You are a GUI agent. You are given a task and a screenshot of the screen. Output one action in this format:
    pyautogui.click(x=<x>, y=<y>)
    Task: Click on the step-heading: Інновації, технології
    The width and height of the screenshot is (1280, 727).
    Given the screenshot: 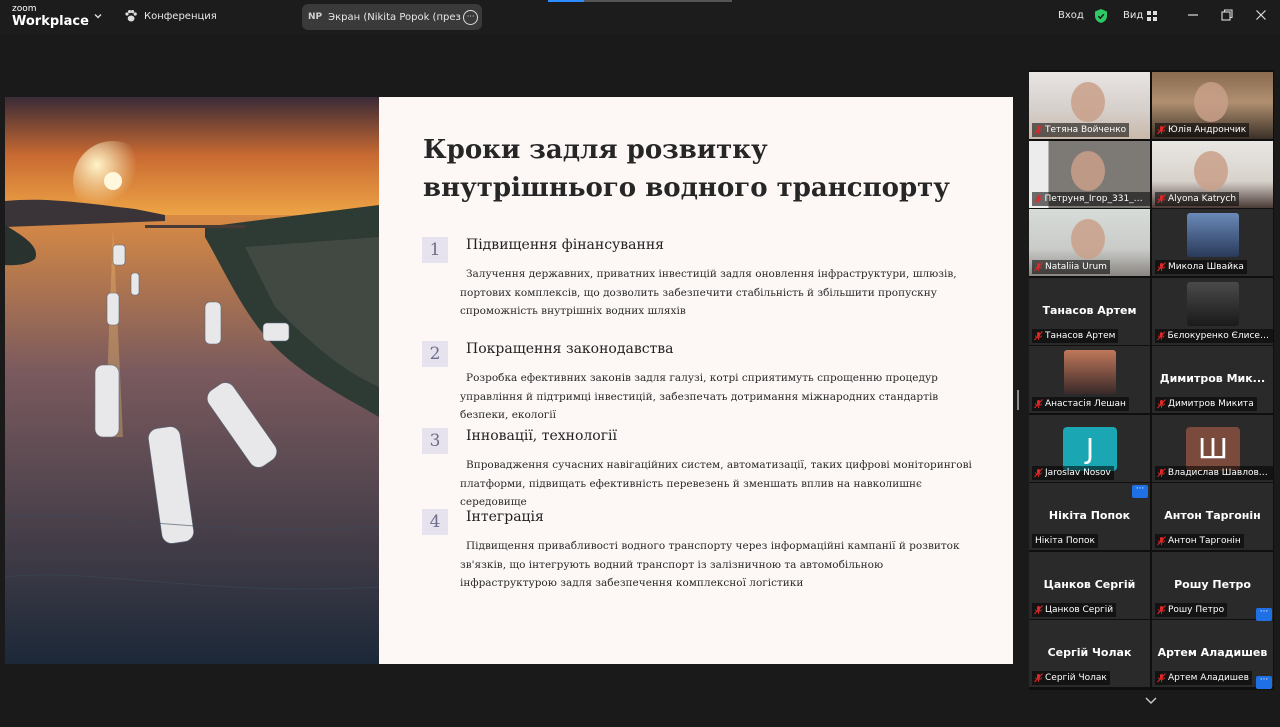 What is the action you would take?
    pyautogui.click(x=542, y=436)
    